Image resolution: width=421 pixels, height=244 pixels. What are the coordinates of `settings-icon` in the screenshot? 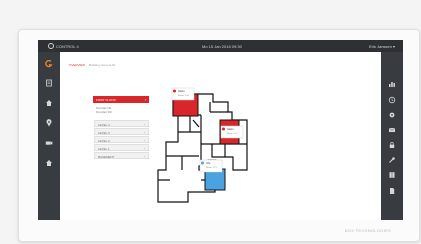 It's located at (392, 115).